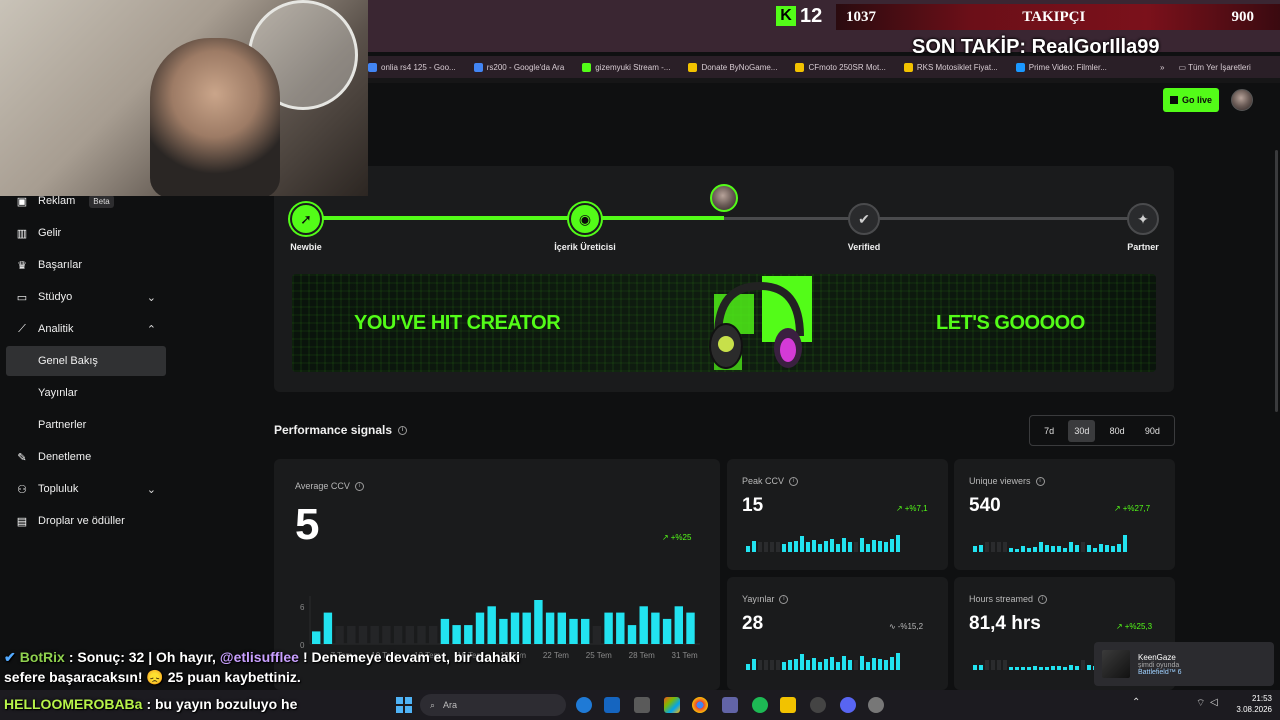  Describe the element at coordinates (1200, 703) in the screenshot. I see `wifi-icon: ⌔` at that location.